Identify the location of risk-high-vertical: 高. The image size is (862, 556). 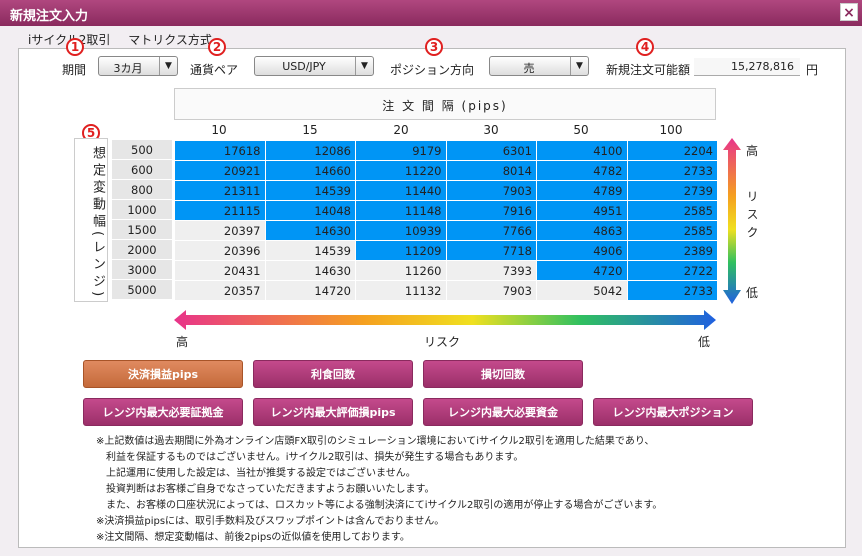
(752, 151).